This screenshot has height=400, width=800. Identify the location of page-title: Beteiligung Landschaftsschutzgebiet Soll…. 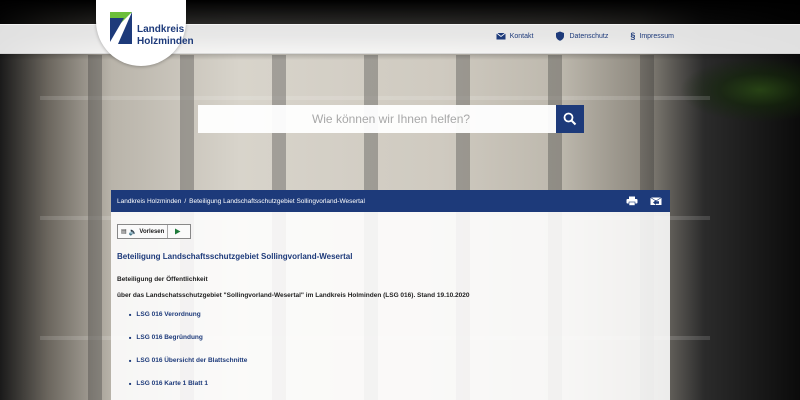
(235, 256).